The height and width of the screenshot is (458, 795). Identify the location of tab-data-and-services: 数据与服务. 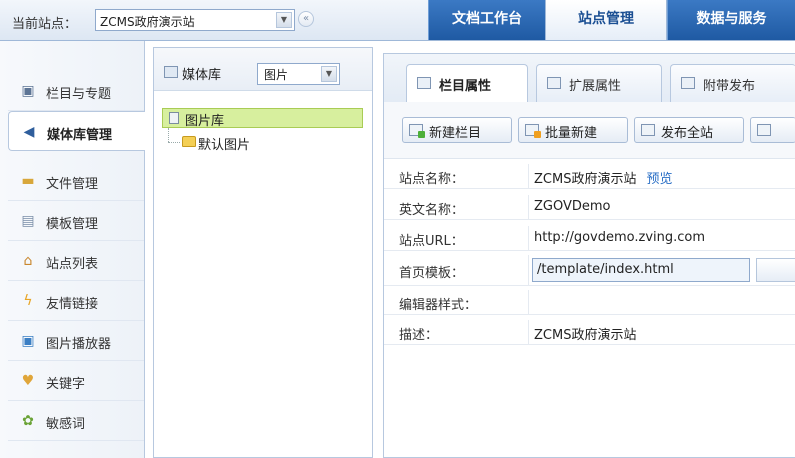
(731, 20).